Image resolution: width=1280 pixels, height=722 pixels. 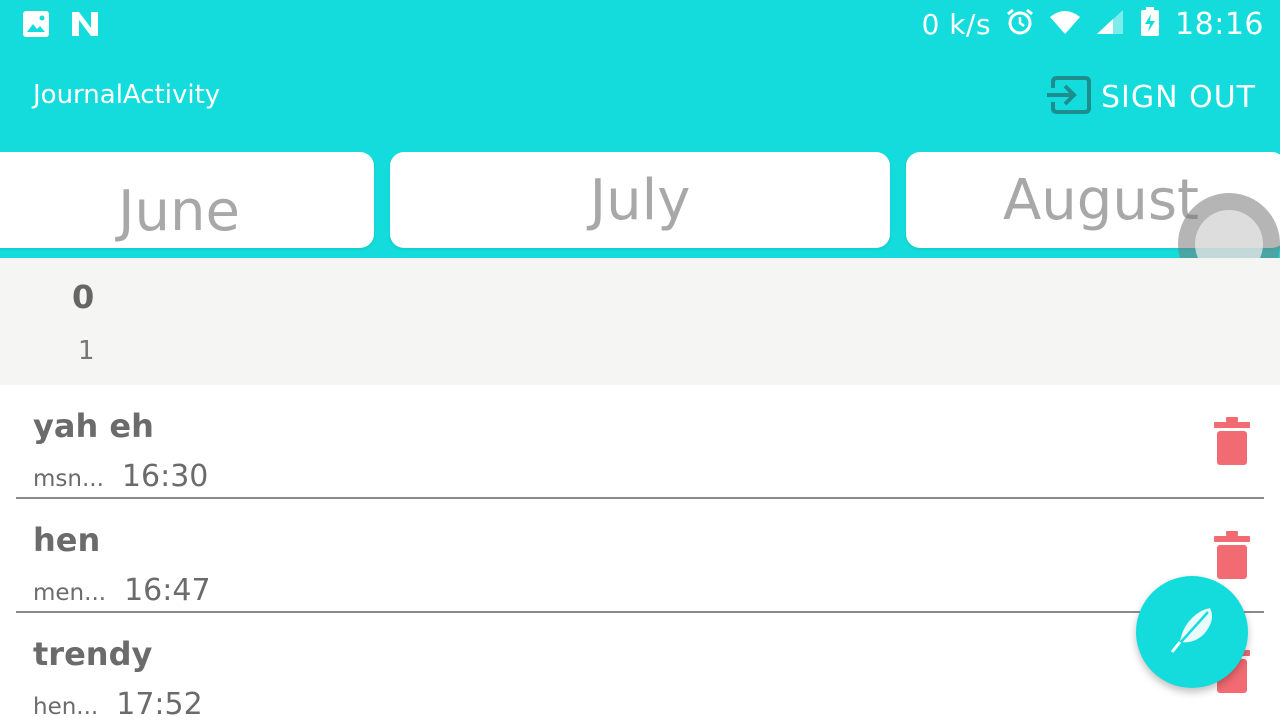 What do you see at coordinates (1068, 97) in the screenshot?
I see `exit-icon` at bounding box center [1068, 97].